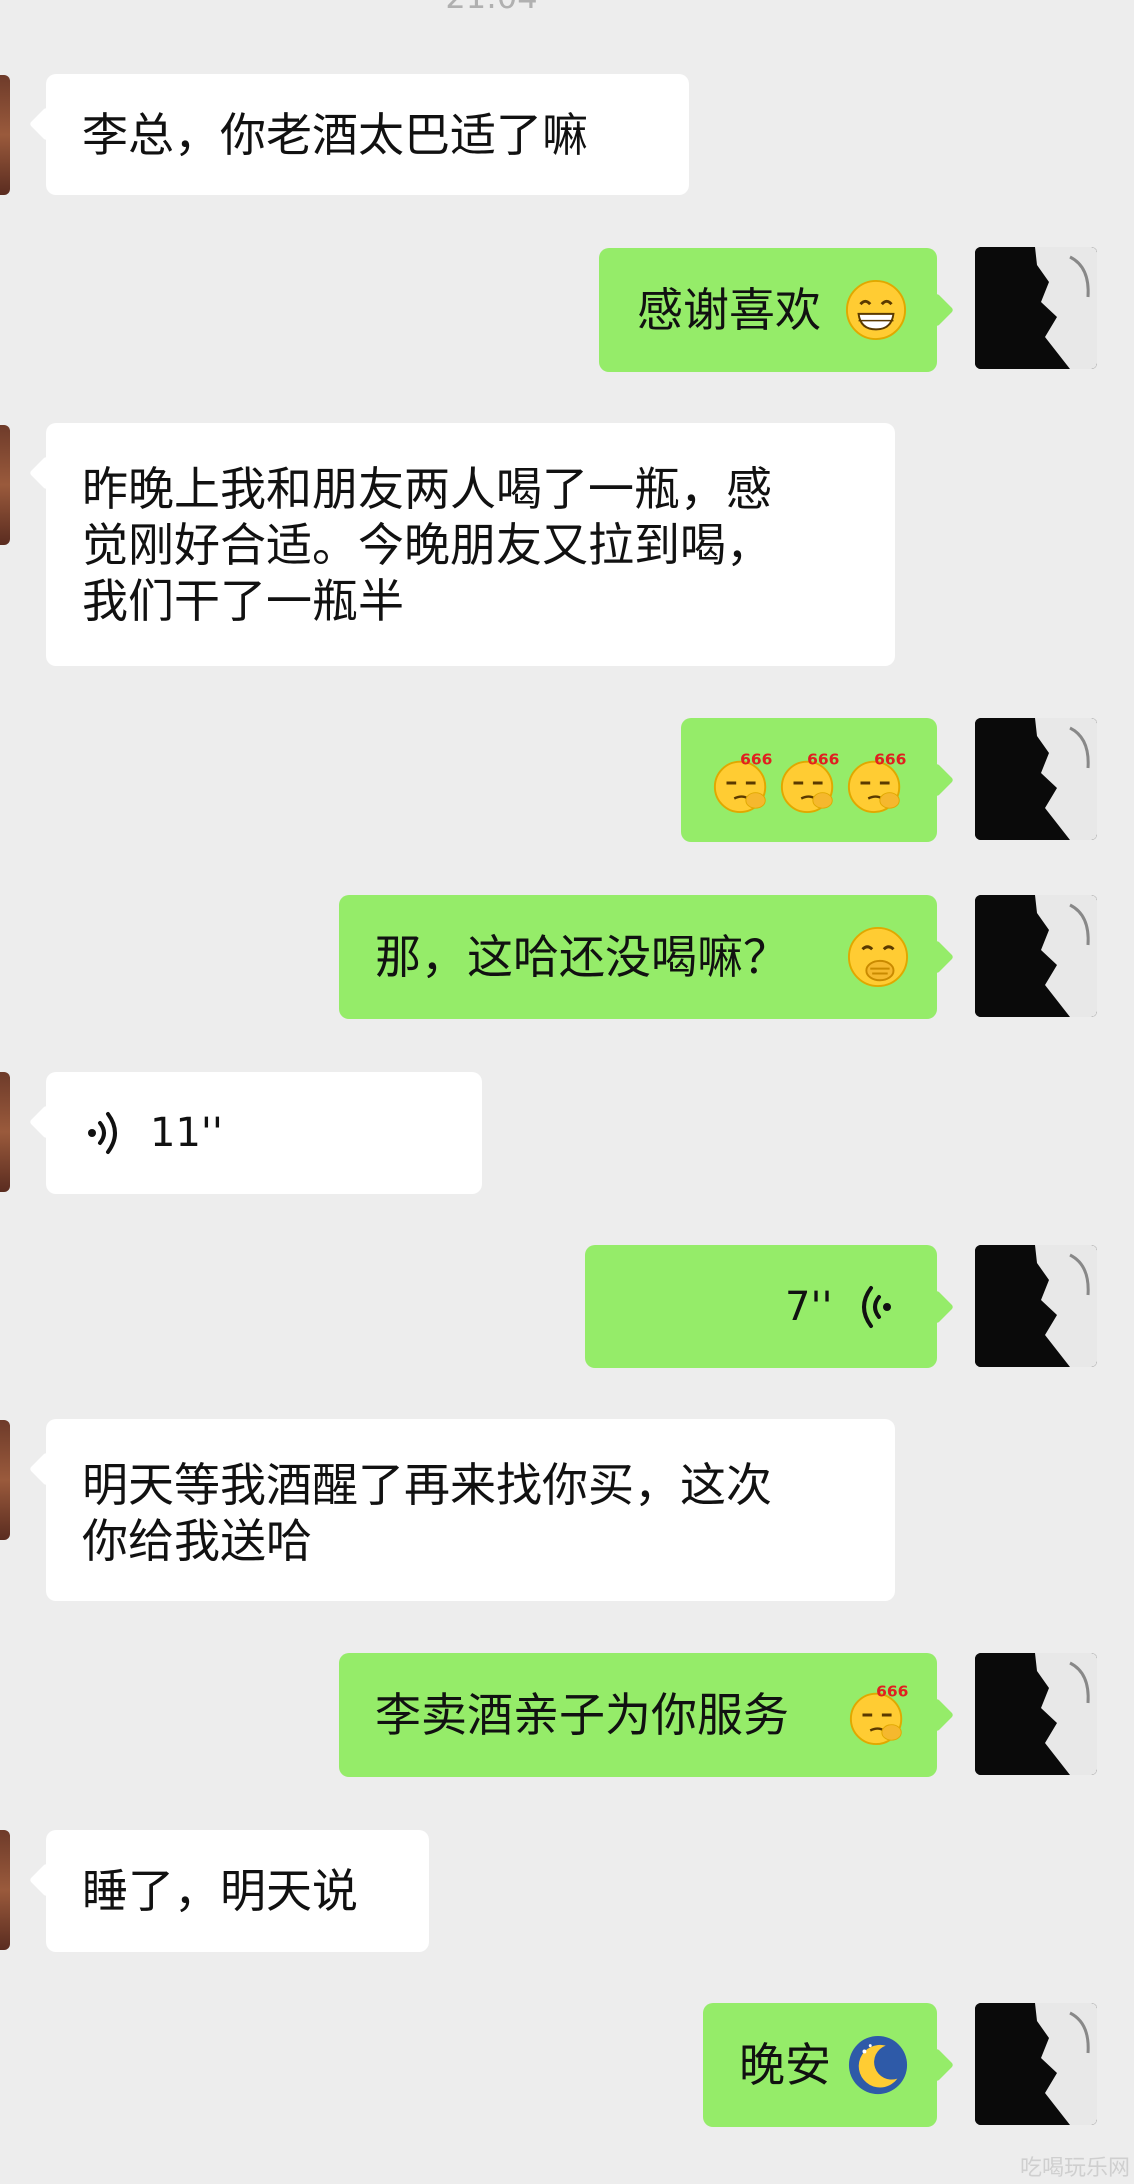  I want to click on message-bubble-incoming: 昨晚上我和朋友两人喝了一瓶，感 觉刚好合适。今晚朋友又拉到喝， 我们干了一瓶半, so click(470, 544).